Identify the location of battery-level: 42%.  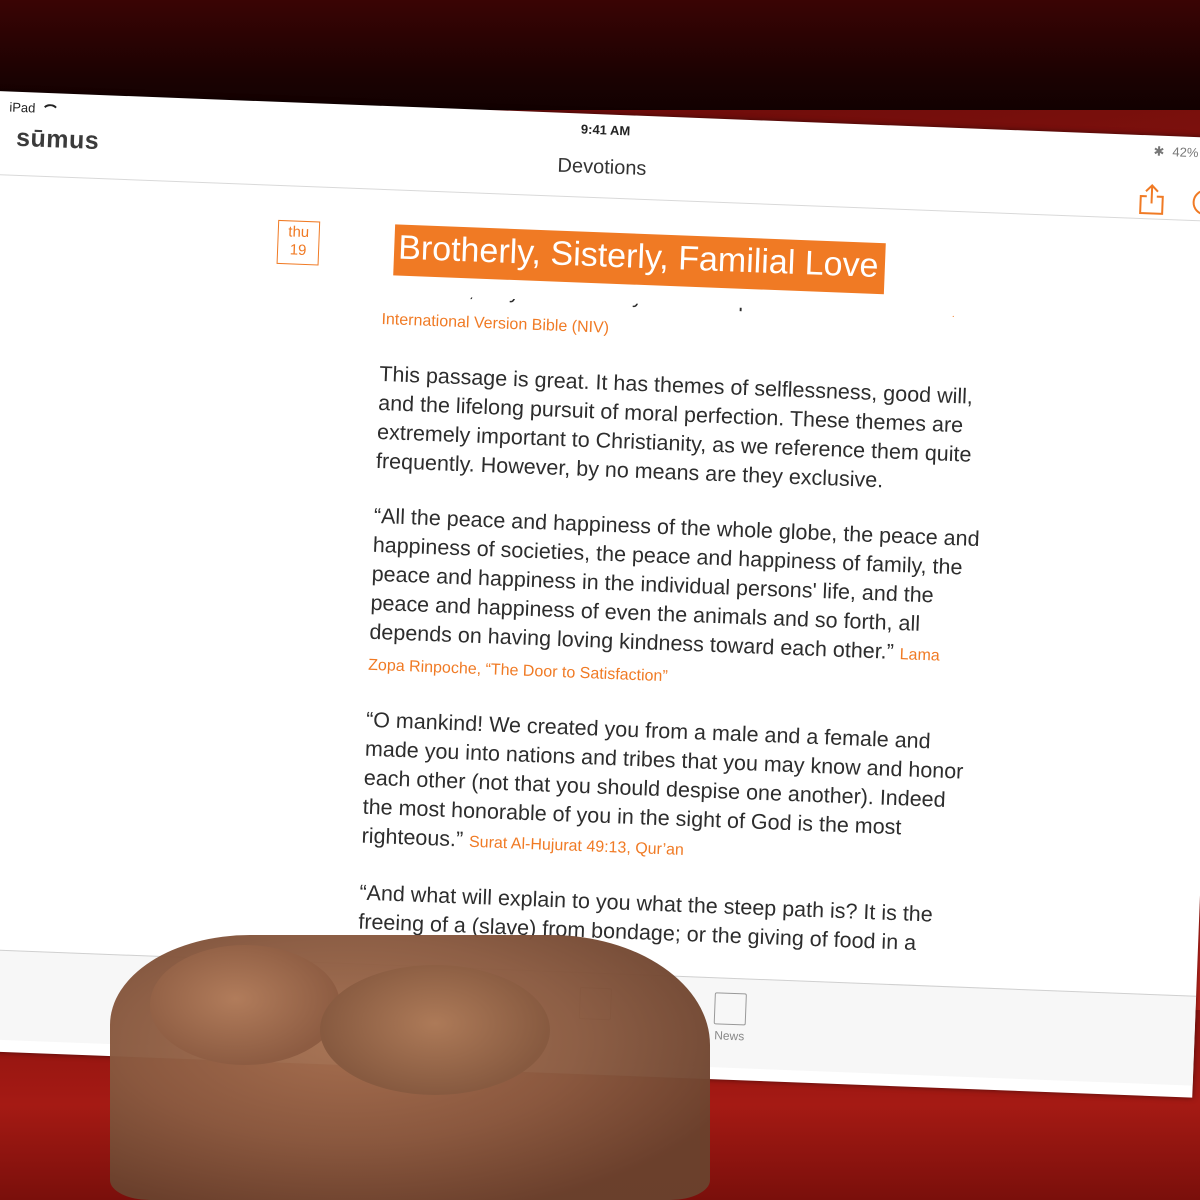
(1185, 152).